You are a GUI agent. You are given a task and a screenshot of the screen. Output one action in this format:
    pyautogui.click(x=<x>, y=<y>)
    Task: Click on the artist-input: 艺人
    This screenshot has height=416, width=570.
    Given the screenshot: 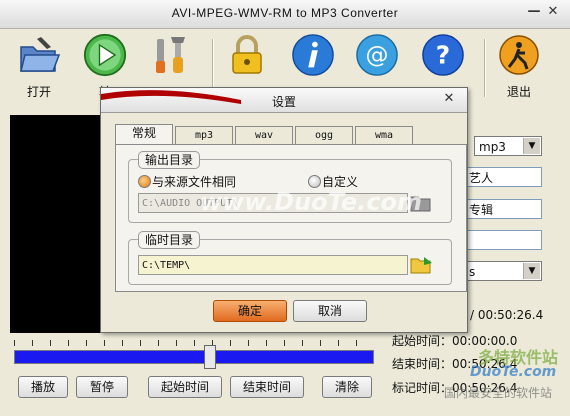 What is the action you would take?
    pyautogui.click(x=503, y=177)
    